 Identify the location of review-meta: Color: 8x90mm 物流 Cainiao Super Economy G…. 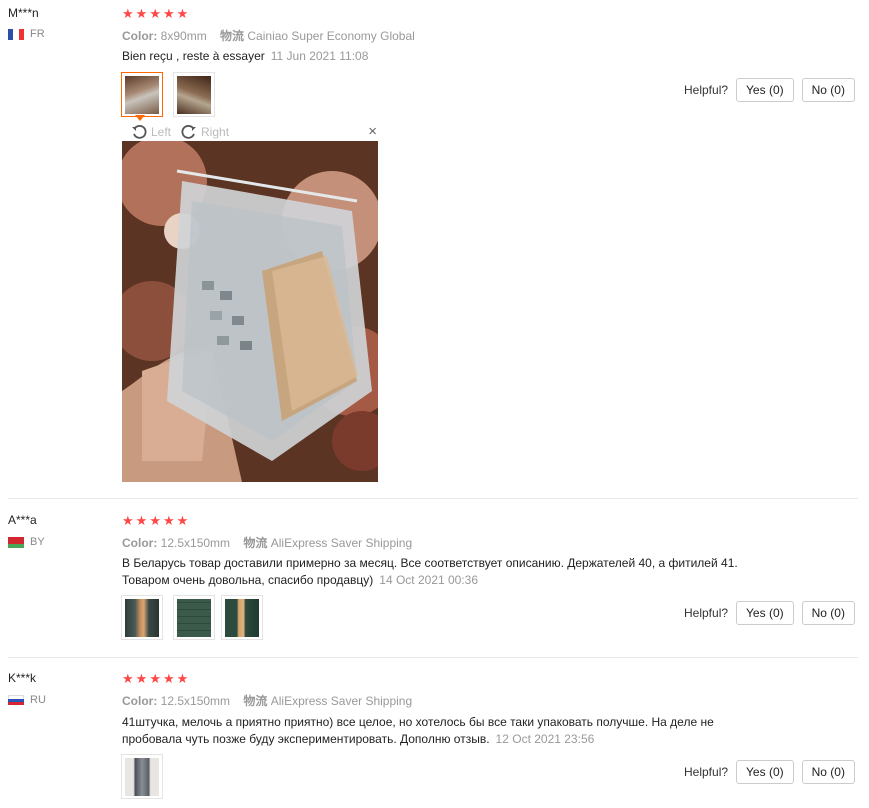
(268, 35).